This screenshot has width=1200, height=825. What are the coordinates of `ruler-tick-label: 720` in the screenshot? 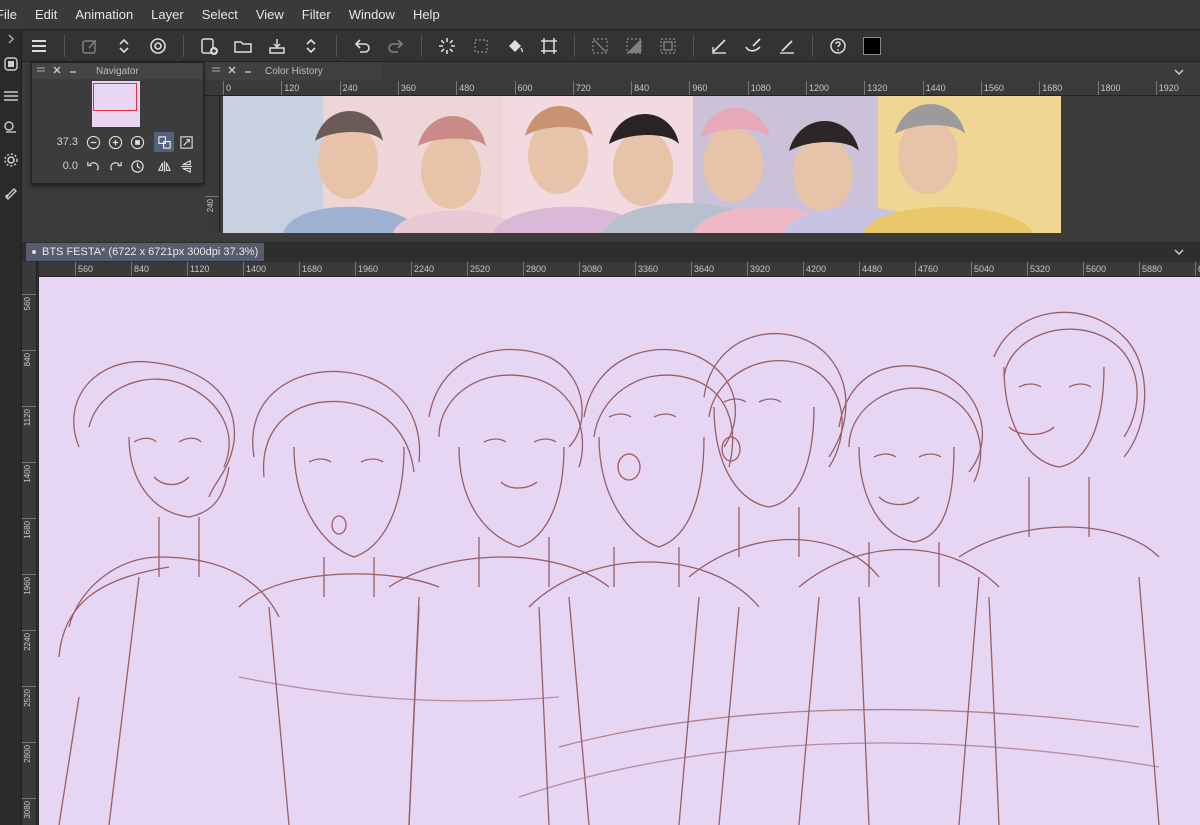 It's located at (581, 88).